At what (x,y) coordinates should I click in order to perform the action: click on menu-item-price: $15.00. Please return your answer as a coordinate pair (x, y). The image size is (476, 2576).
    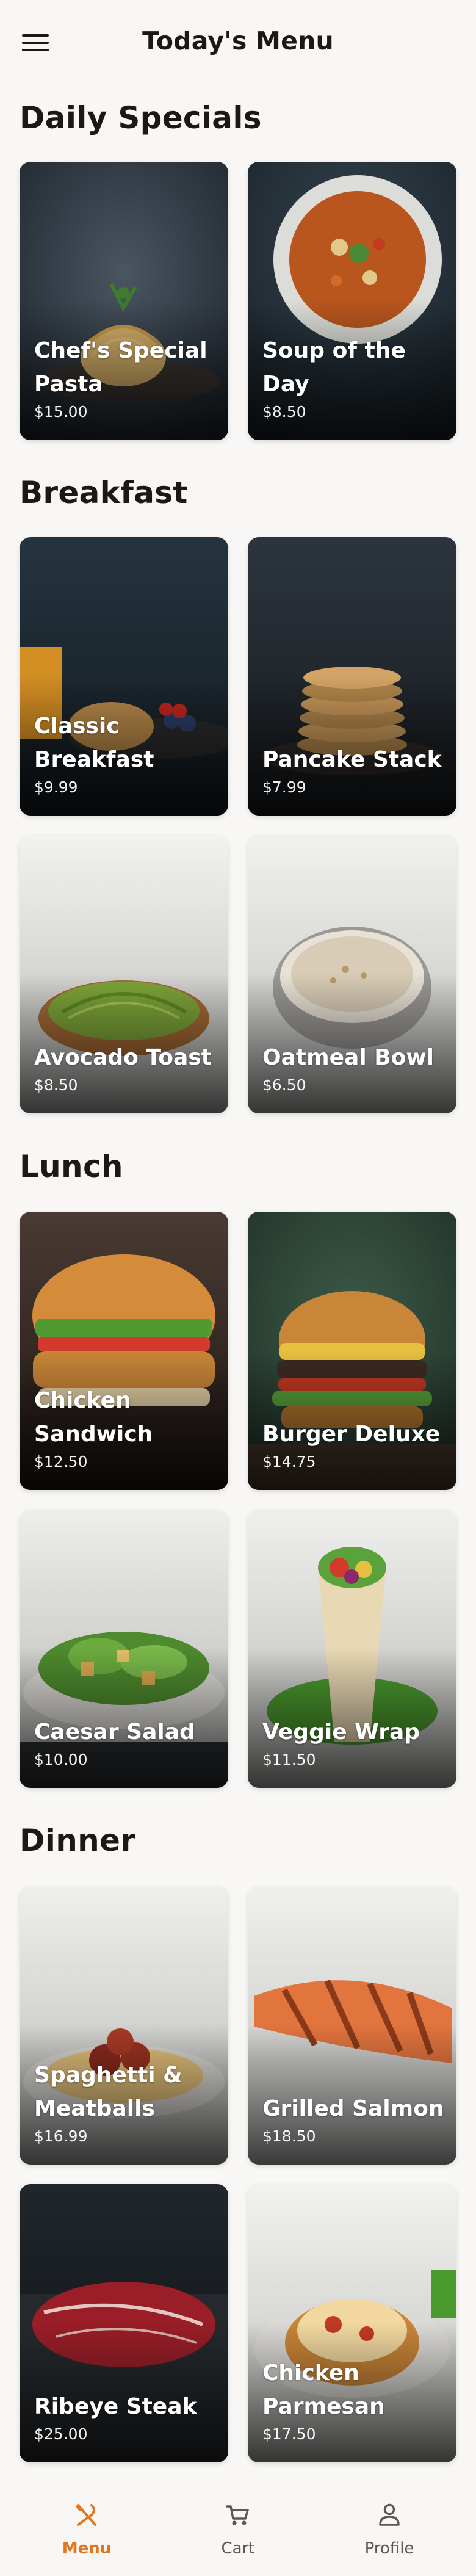
    Looking at the image, I should click on (61, 412).